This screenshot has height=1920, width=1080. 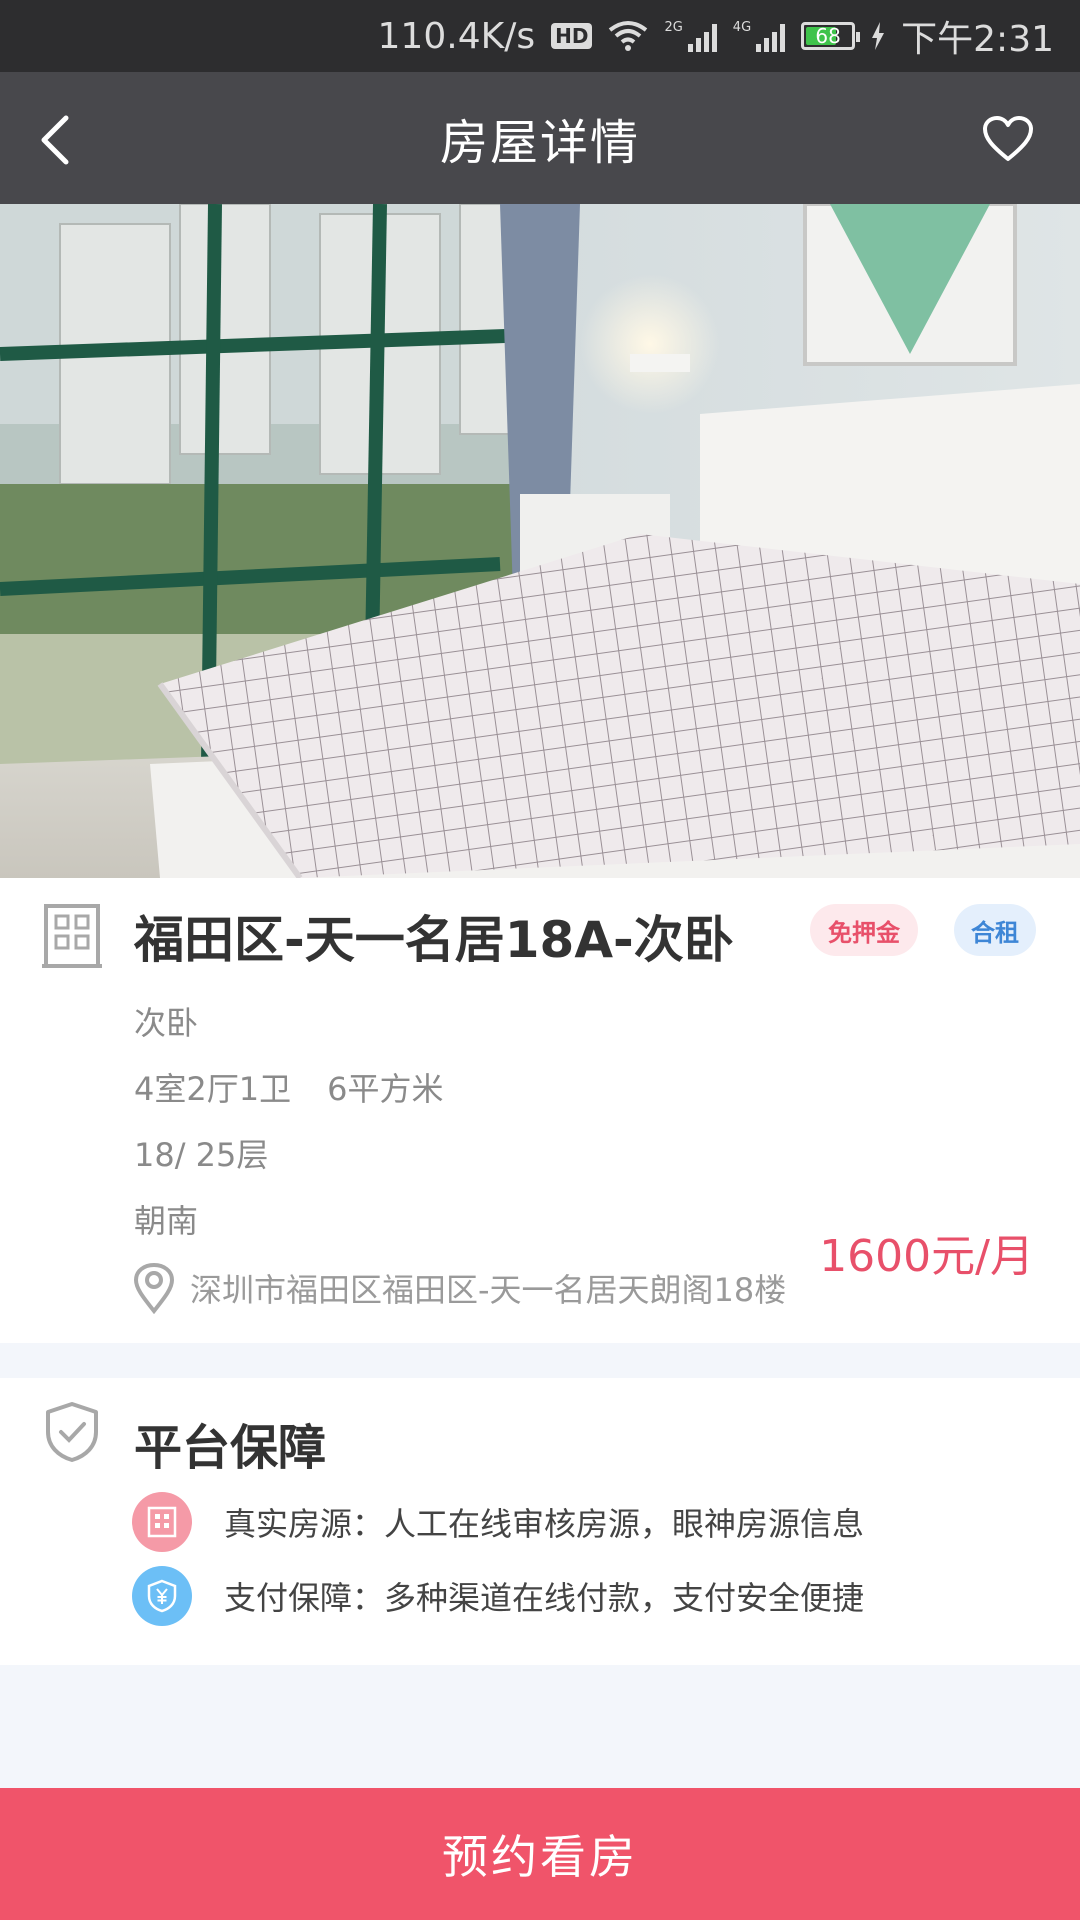 I want to click on shield-yuan-icon, so click(x=162, y=1596).